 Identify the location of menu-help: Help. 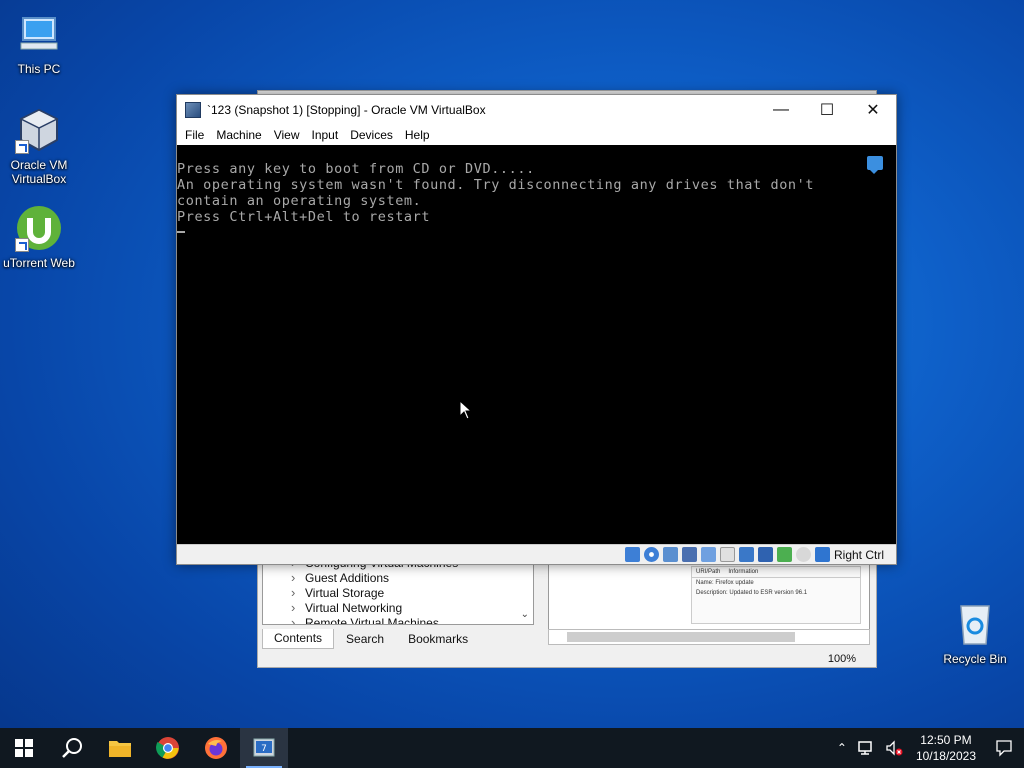
(417, 135).